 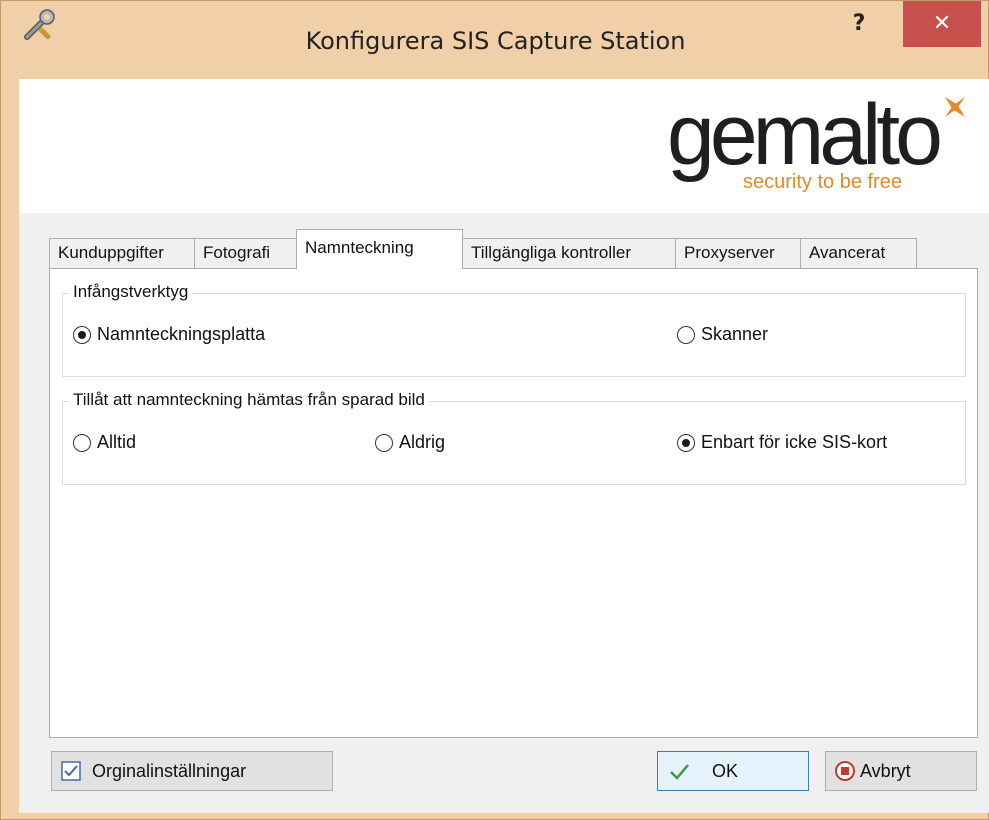 I want to click on cancel-button: Avbryt, so click(x=901, y=771).